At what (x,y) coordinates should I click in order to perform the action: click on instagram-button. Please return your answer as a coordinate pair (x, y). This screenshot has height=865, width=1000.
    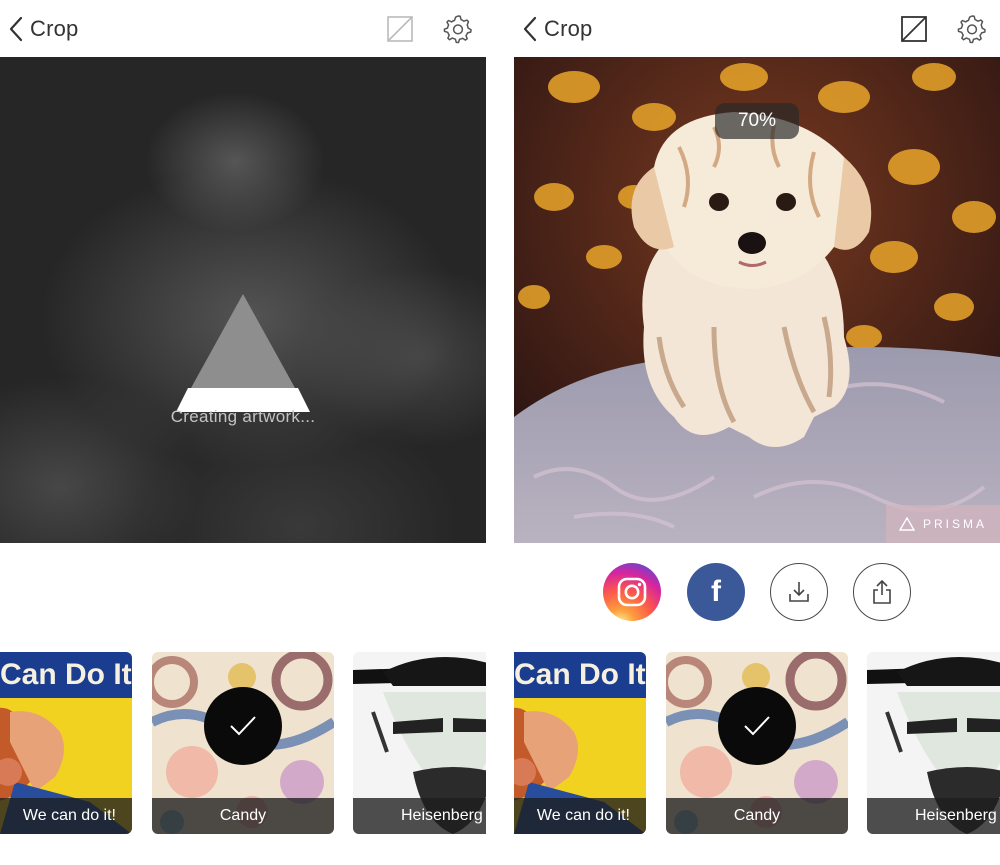
    Looking at the image, I should click on (632, 592).